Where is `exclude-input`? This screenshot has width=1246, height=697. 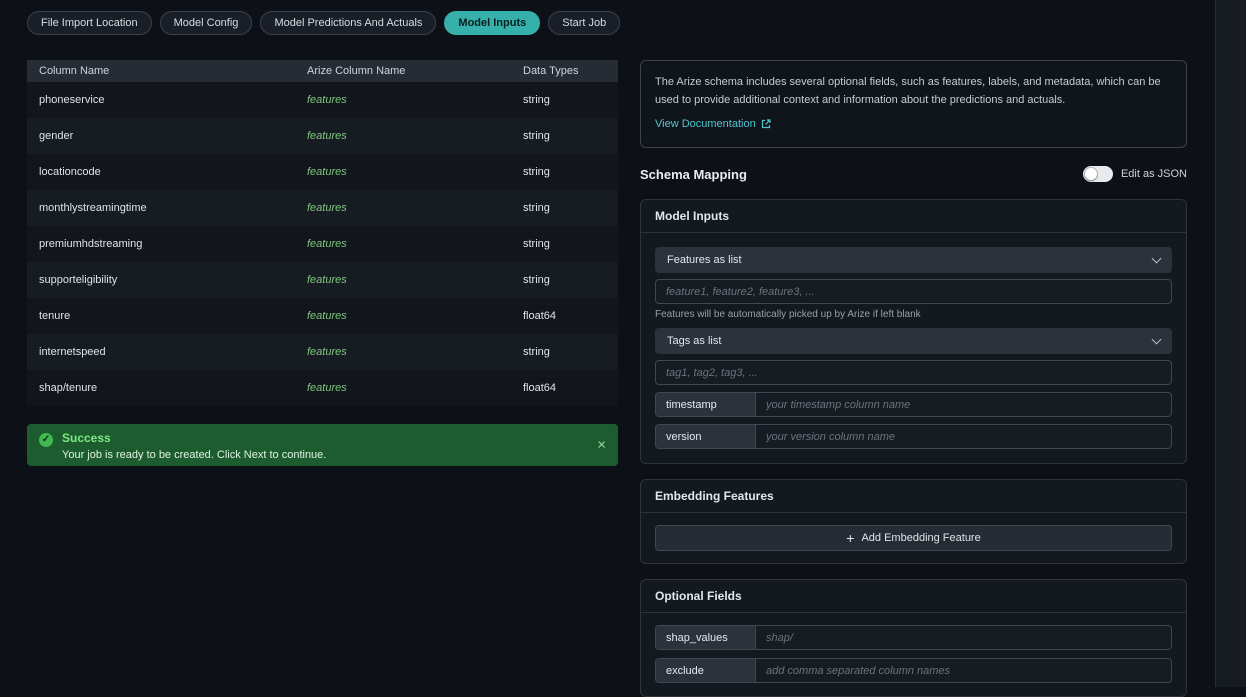 exclude-input is located at coordinates (963, 670).